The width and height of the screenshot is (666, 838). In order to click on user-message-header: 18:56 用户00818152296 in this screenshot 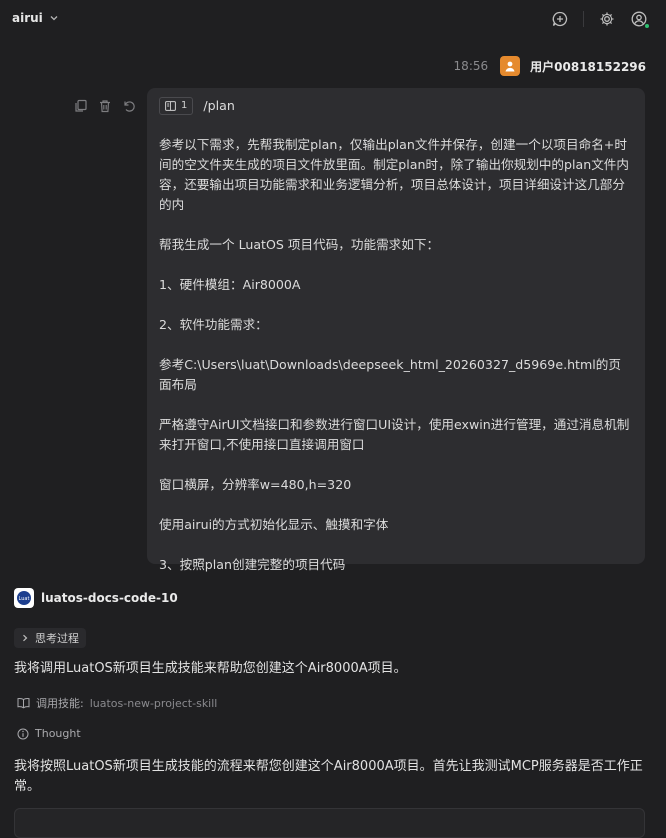, I will do `click(550, 66)`.